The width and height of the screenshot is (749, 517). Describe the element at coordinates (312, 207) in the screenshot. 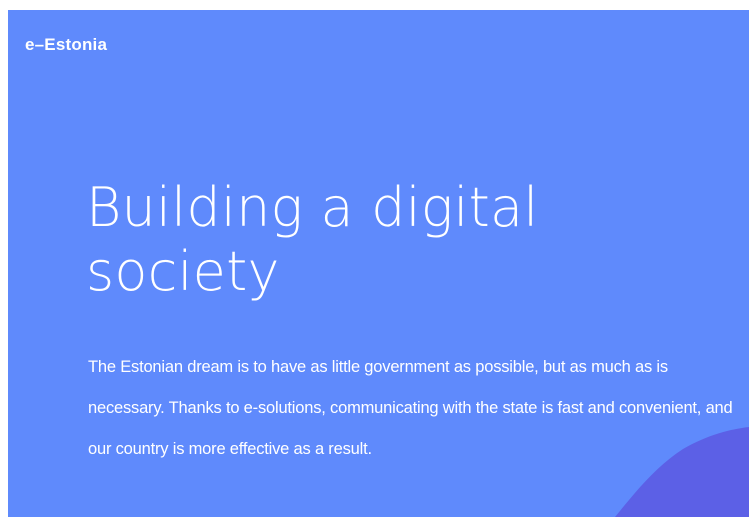

I see `headline-line-1: Building a digital` at that location.